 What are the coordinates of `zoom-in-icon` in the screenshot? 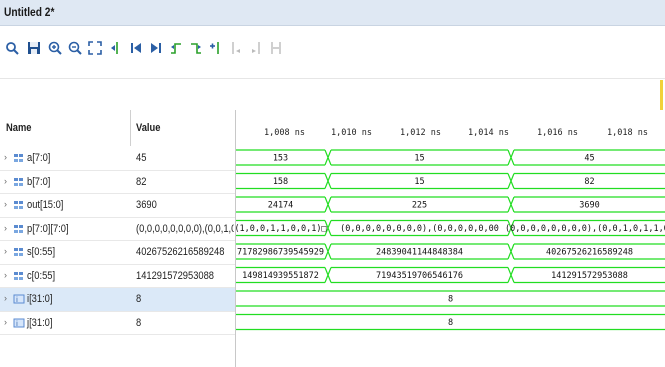 It's located at (55, 48).